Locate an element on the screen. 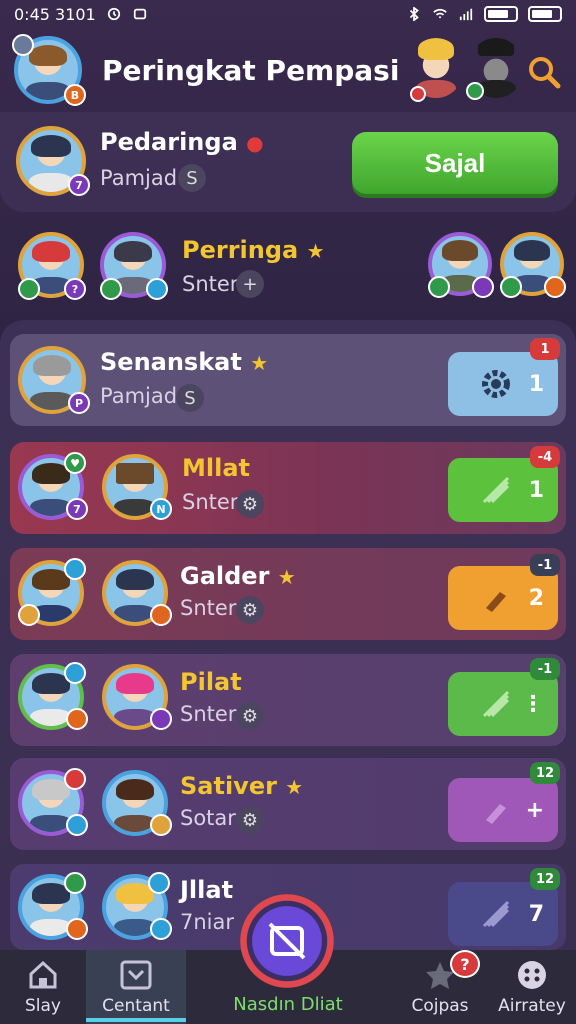 The image size is (576, 1024). nav-label: Slay is located at coordinates (43, 1006).